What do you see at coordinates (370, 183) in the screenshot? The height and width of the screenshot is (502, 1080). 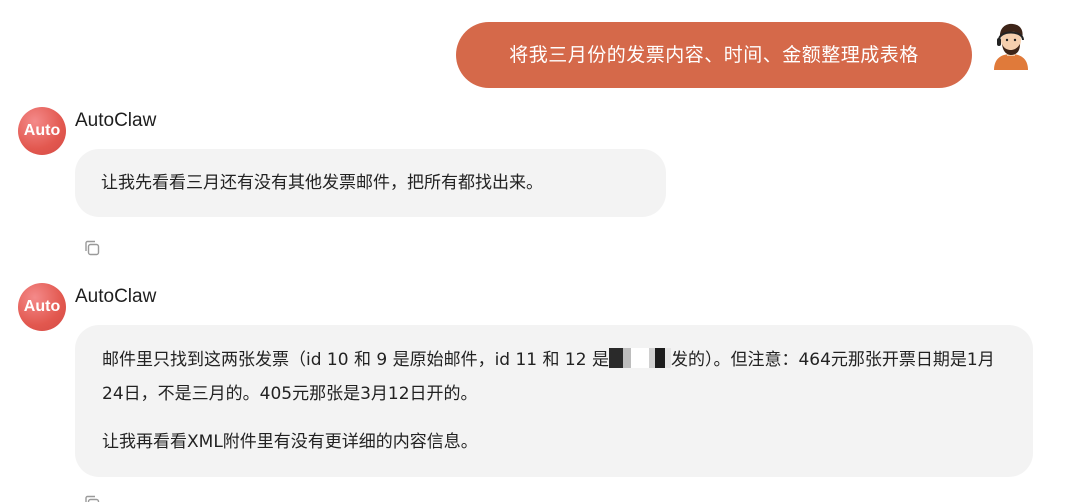 I see `assistant-message-bubble: 让我先看看三月还有没有其他发票邮件，把所有都找出来。` at bounding box center [370, 183].